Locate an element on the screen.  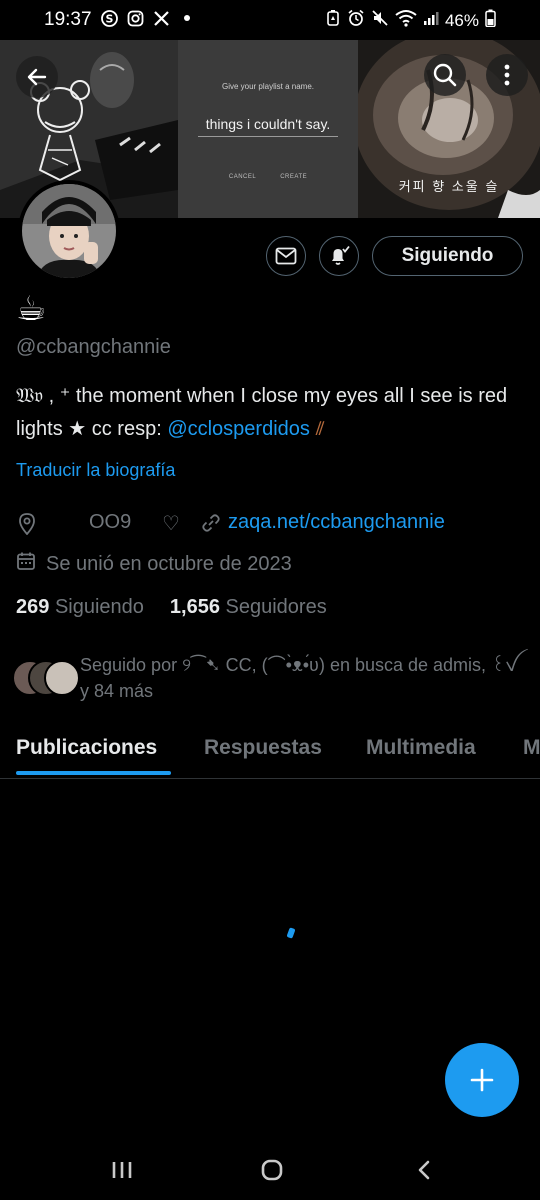
notifications-button is located at coordinates (339, 256).